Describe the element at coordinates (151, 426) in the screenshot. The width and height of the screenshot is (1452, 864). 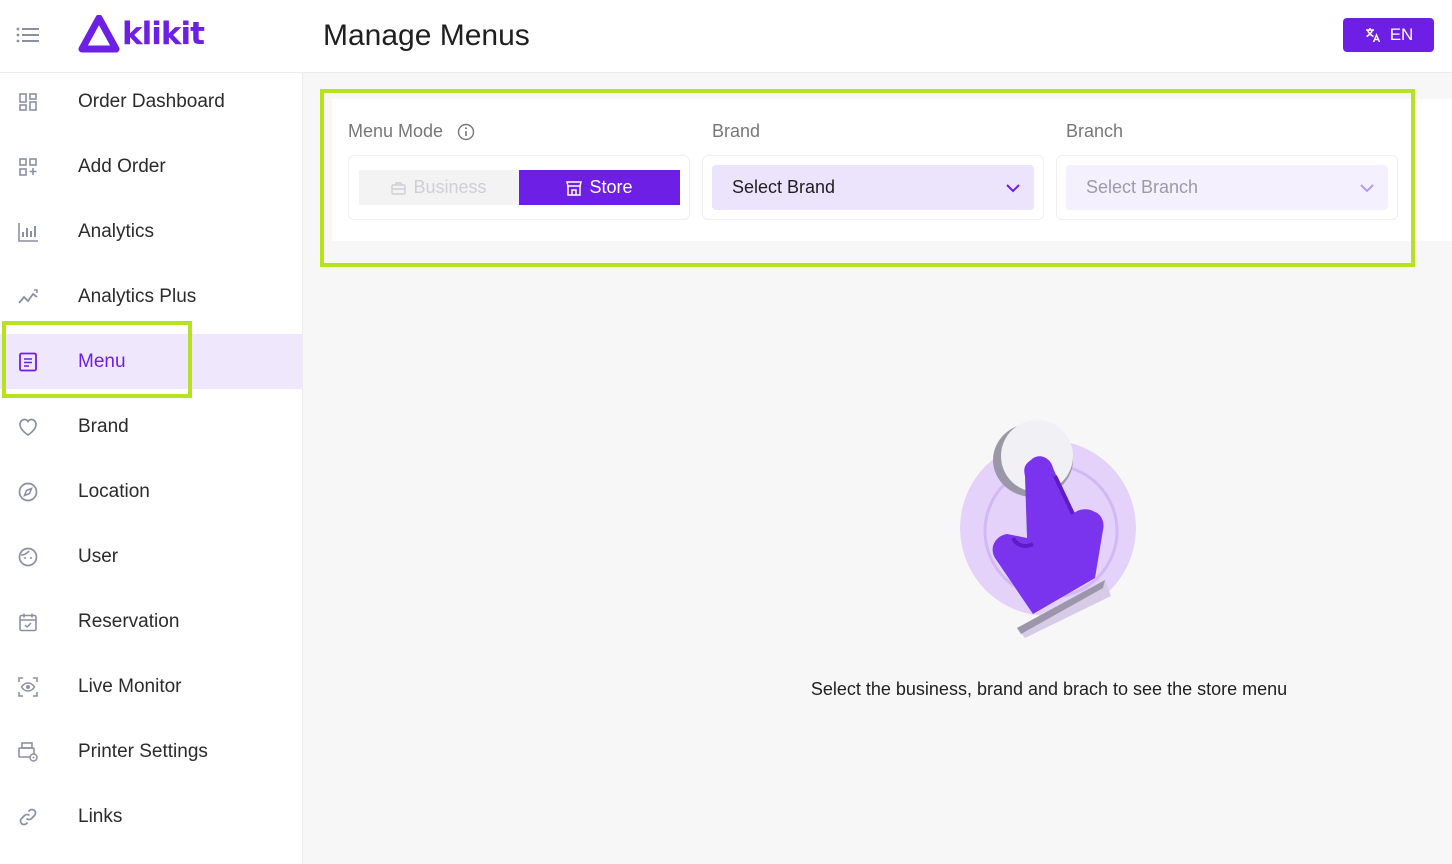
I see `sidebar-item-brand: Brand` at that location.